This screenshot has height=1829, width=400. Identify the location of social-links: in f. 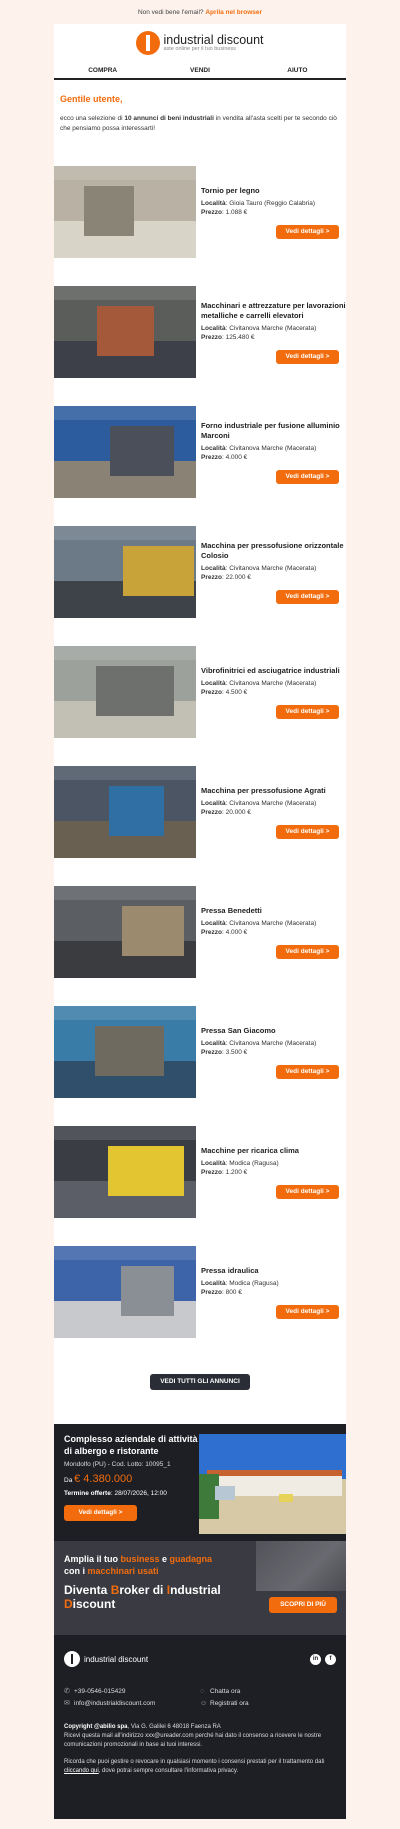
(323, 1659).